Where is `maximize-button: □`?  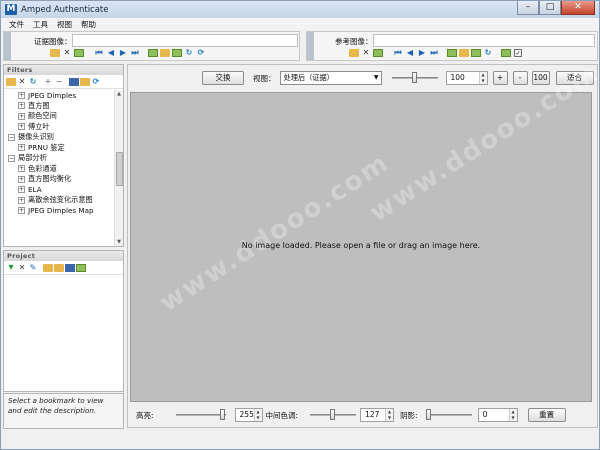
maximize-button: □ is located at coordinates (550, 8).